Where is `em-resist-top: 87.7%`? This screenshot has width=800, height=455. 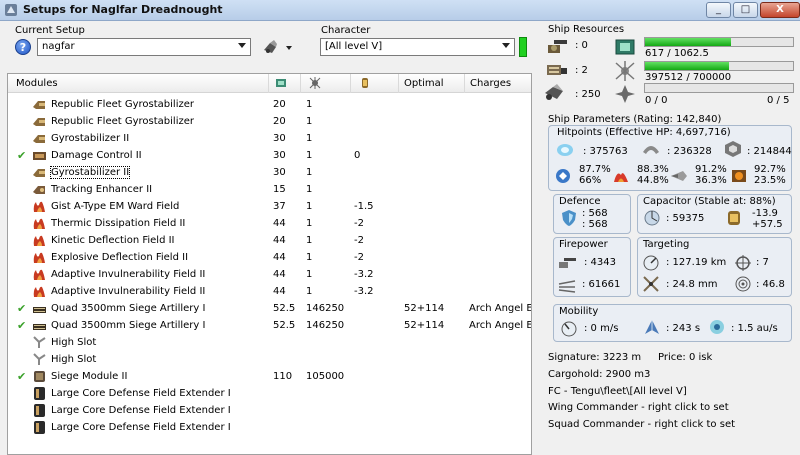 em-resist-top: 87.7% is located at coordinates (595, 169).